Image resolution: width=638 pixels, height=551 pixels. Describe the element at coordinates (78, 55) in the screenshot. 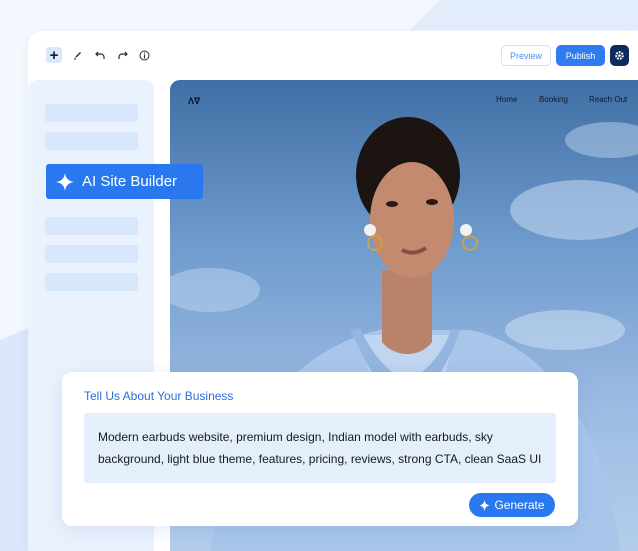

I see `pen-icon` at that location.